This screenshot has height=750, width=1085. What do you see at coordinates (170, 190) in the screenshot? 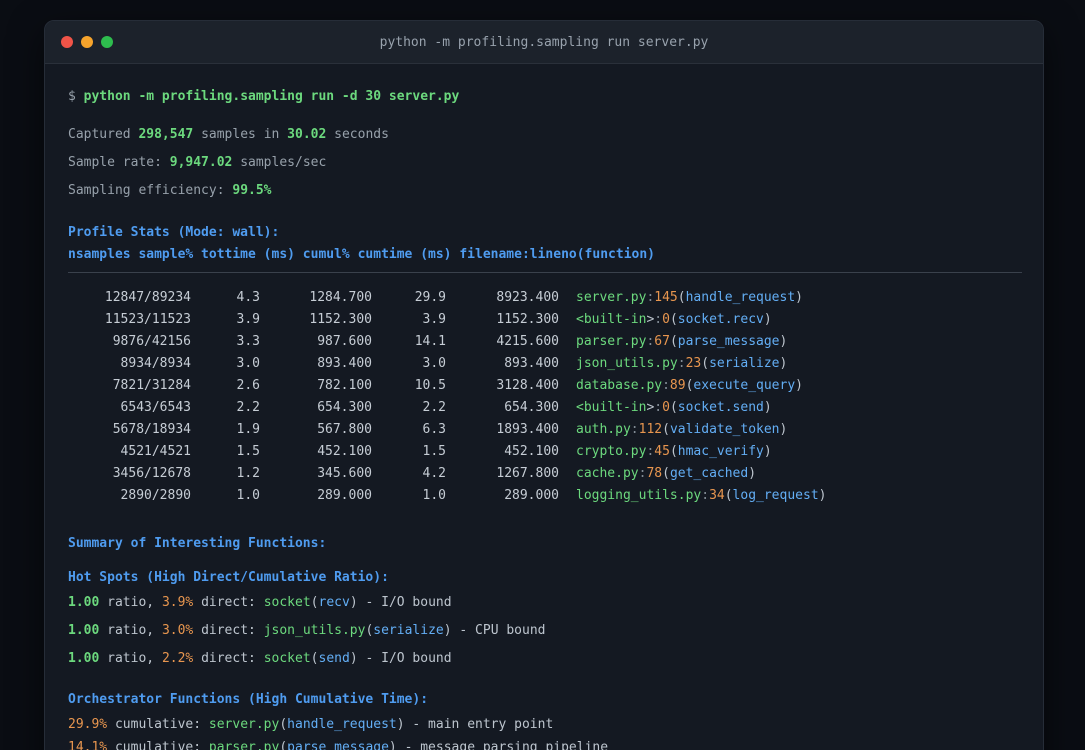
I see `sampling-efficiency-line: Sampling efficiency: 99.5%` at bounding box center [170, 190].